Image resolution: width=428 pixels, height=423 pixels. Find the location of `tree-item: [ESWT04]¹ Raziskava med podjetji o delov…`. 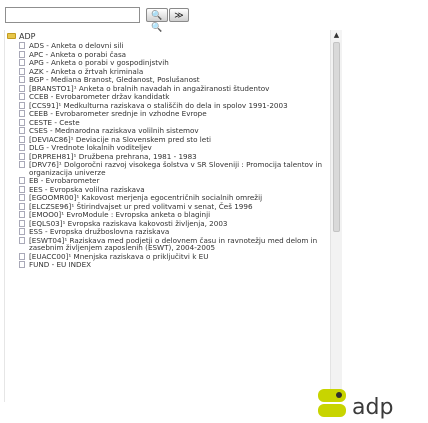

tree-item: [ESWT04]¹ Raziskava med podjetji o delov… is located at coordinates (174, 243).